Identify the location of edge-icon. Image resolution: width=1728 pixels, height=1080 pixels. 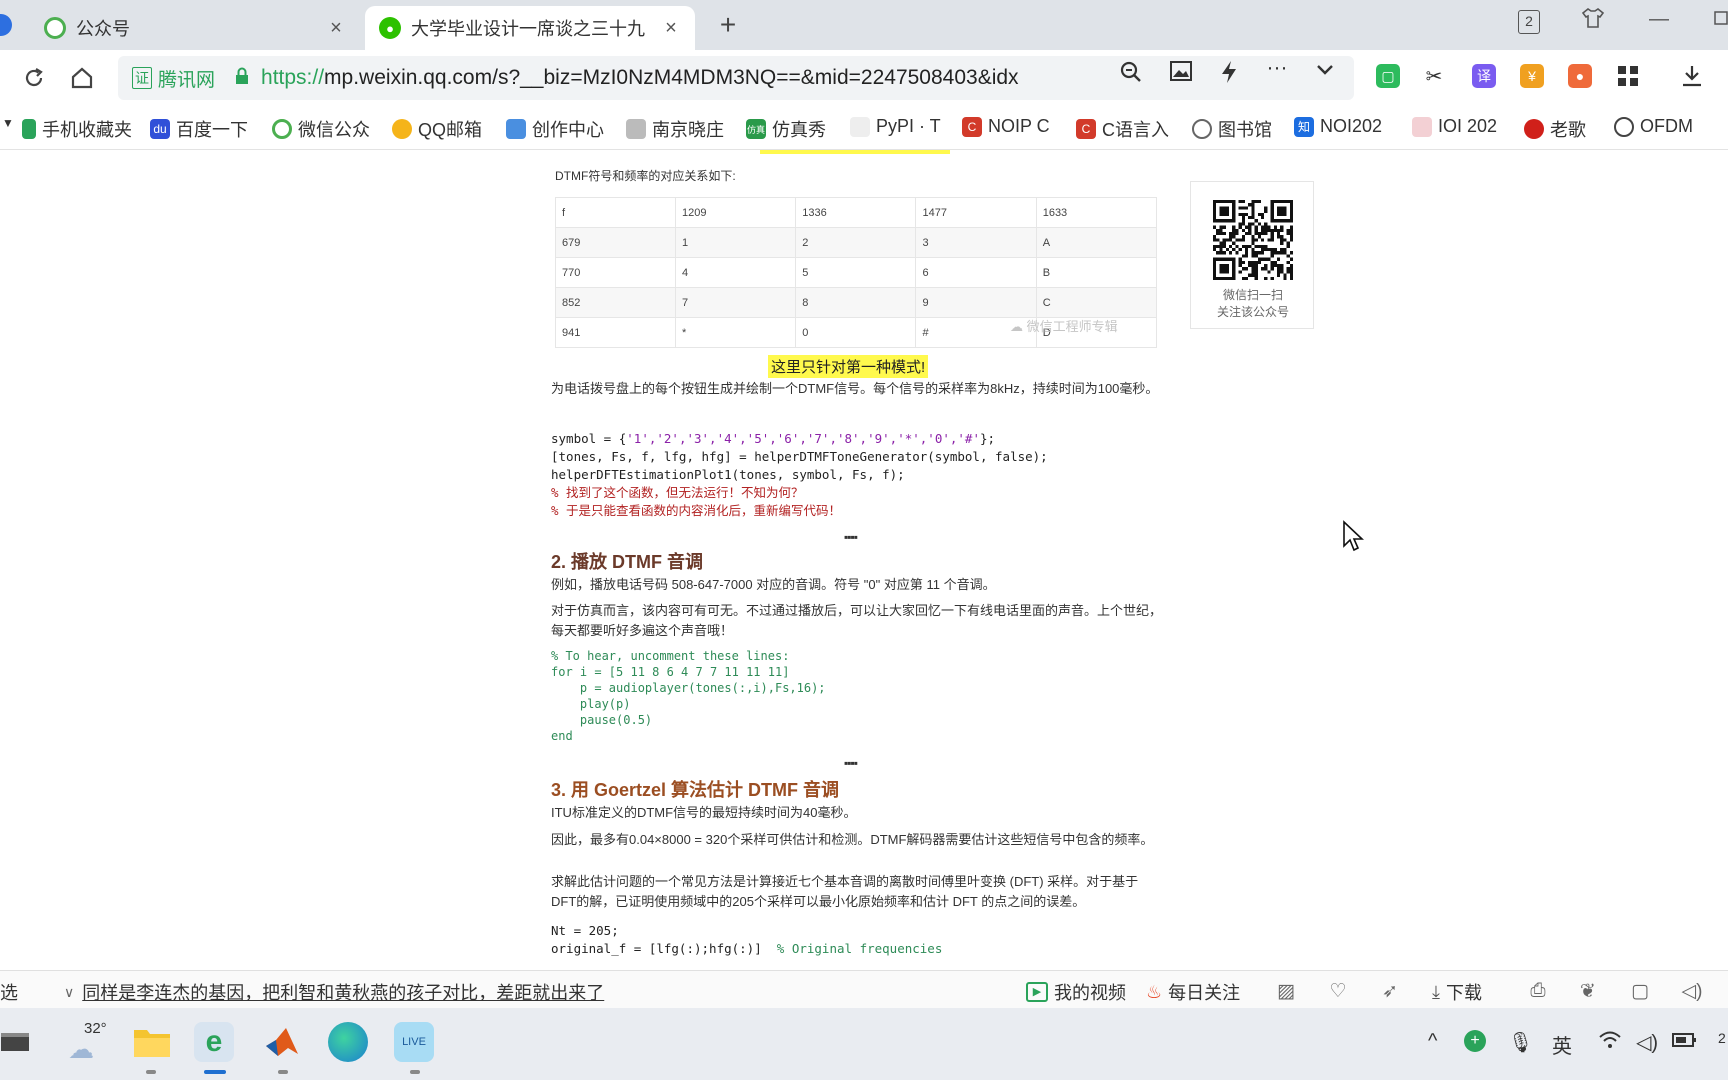
(348, 1042).